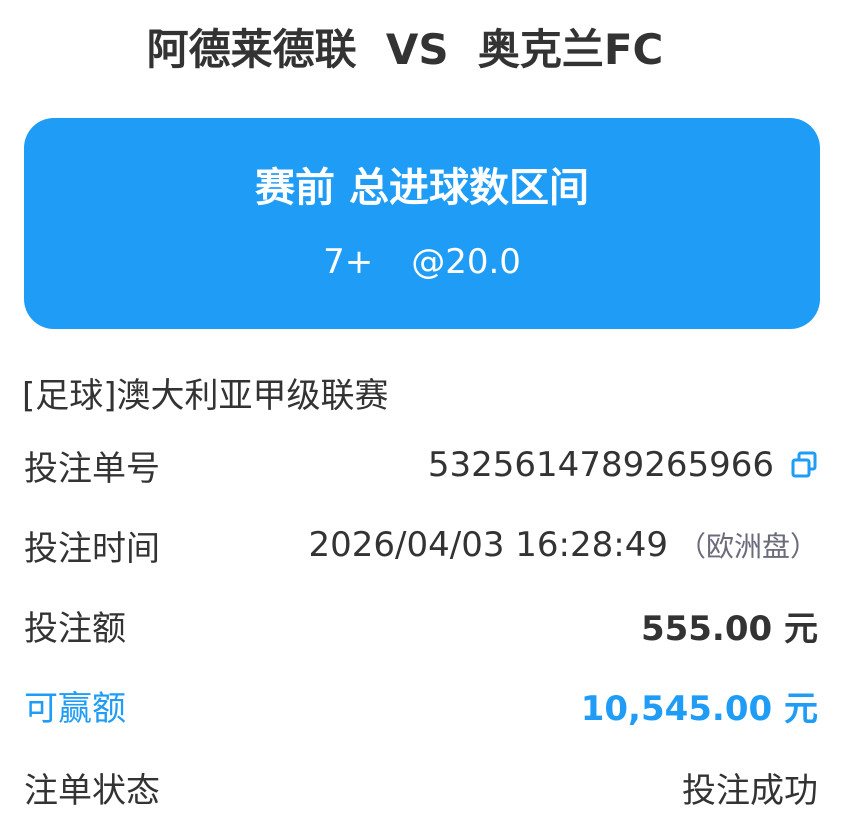  I want to click on bet-odds: @20.0, so click(466, 262).